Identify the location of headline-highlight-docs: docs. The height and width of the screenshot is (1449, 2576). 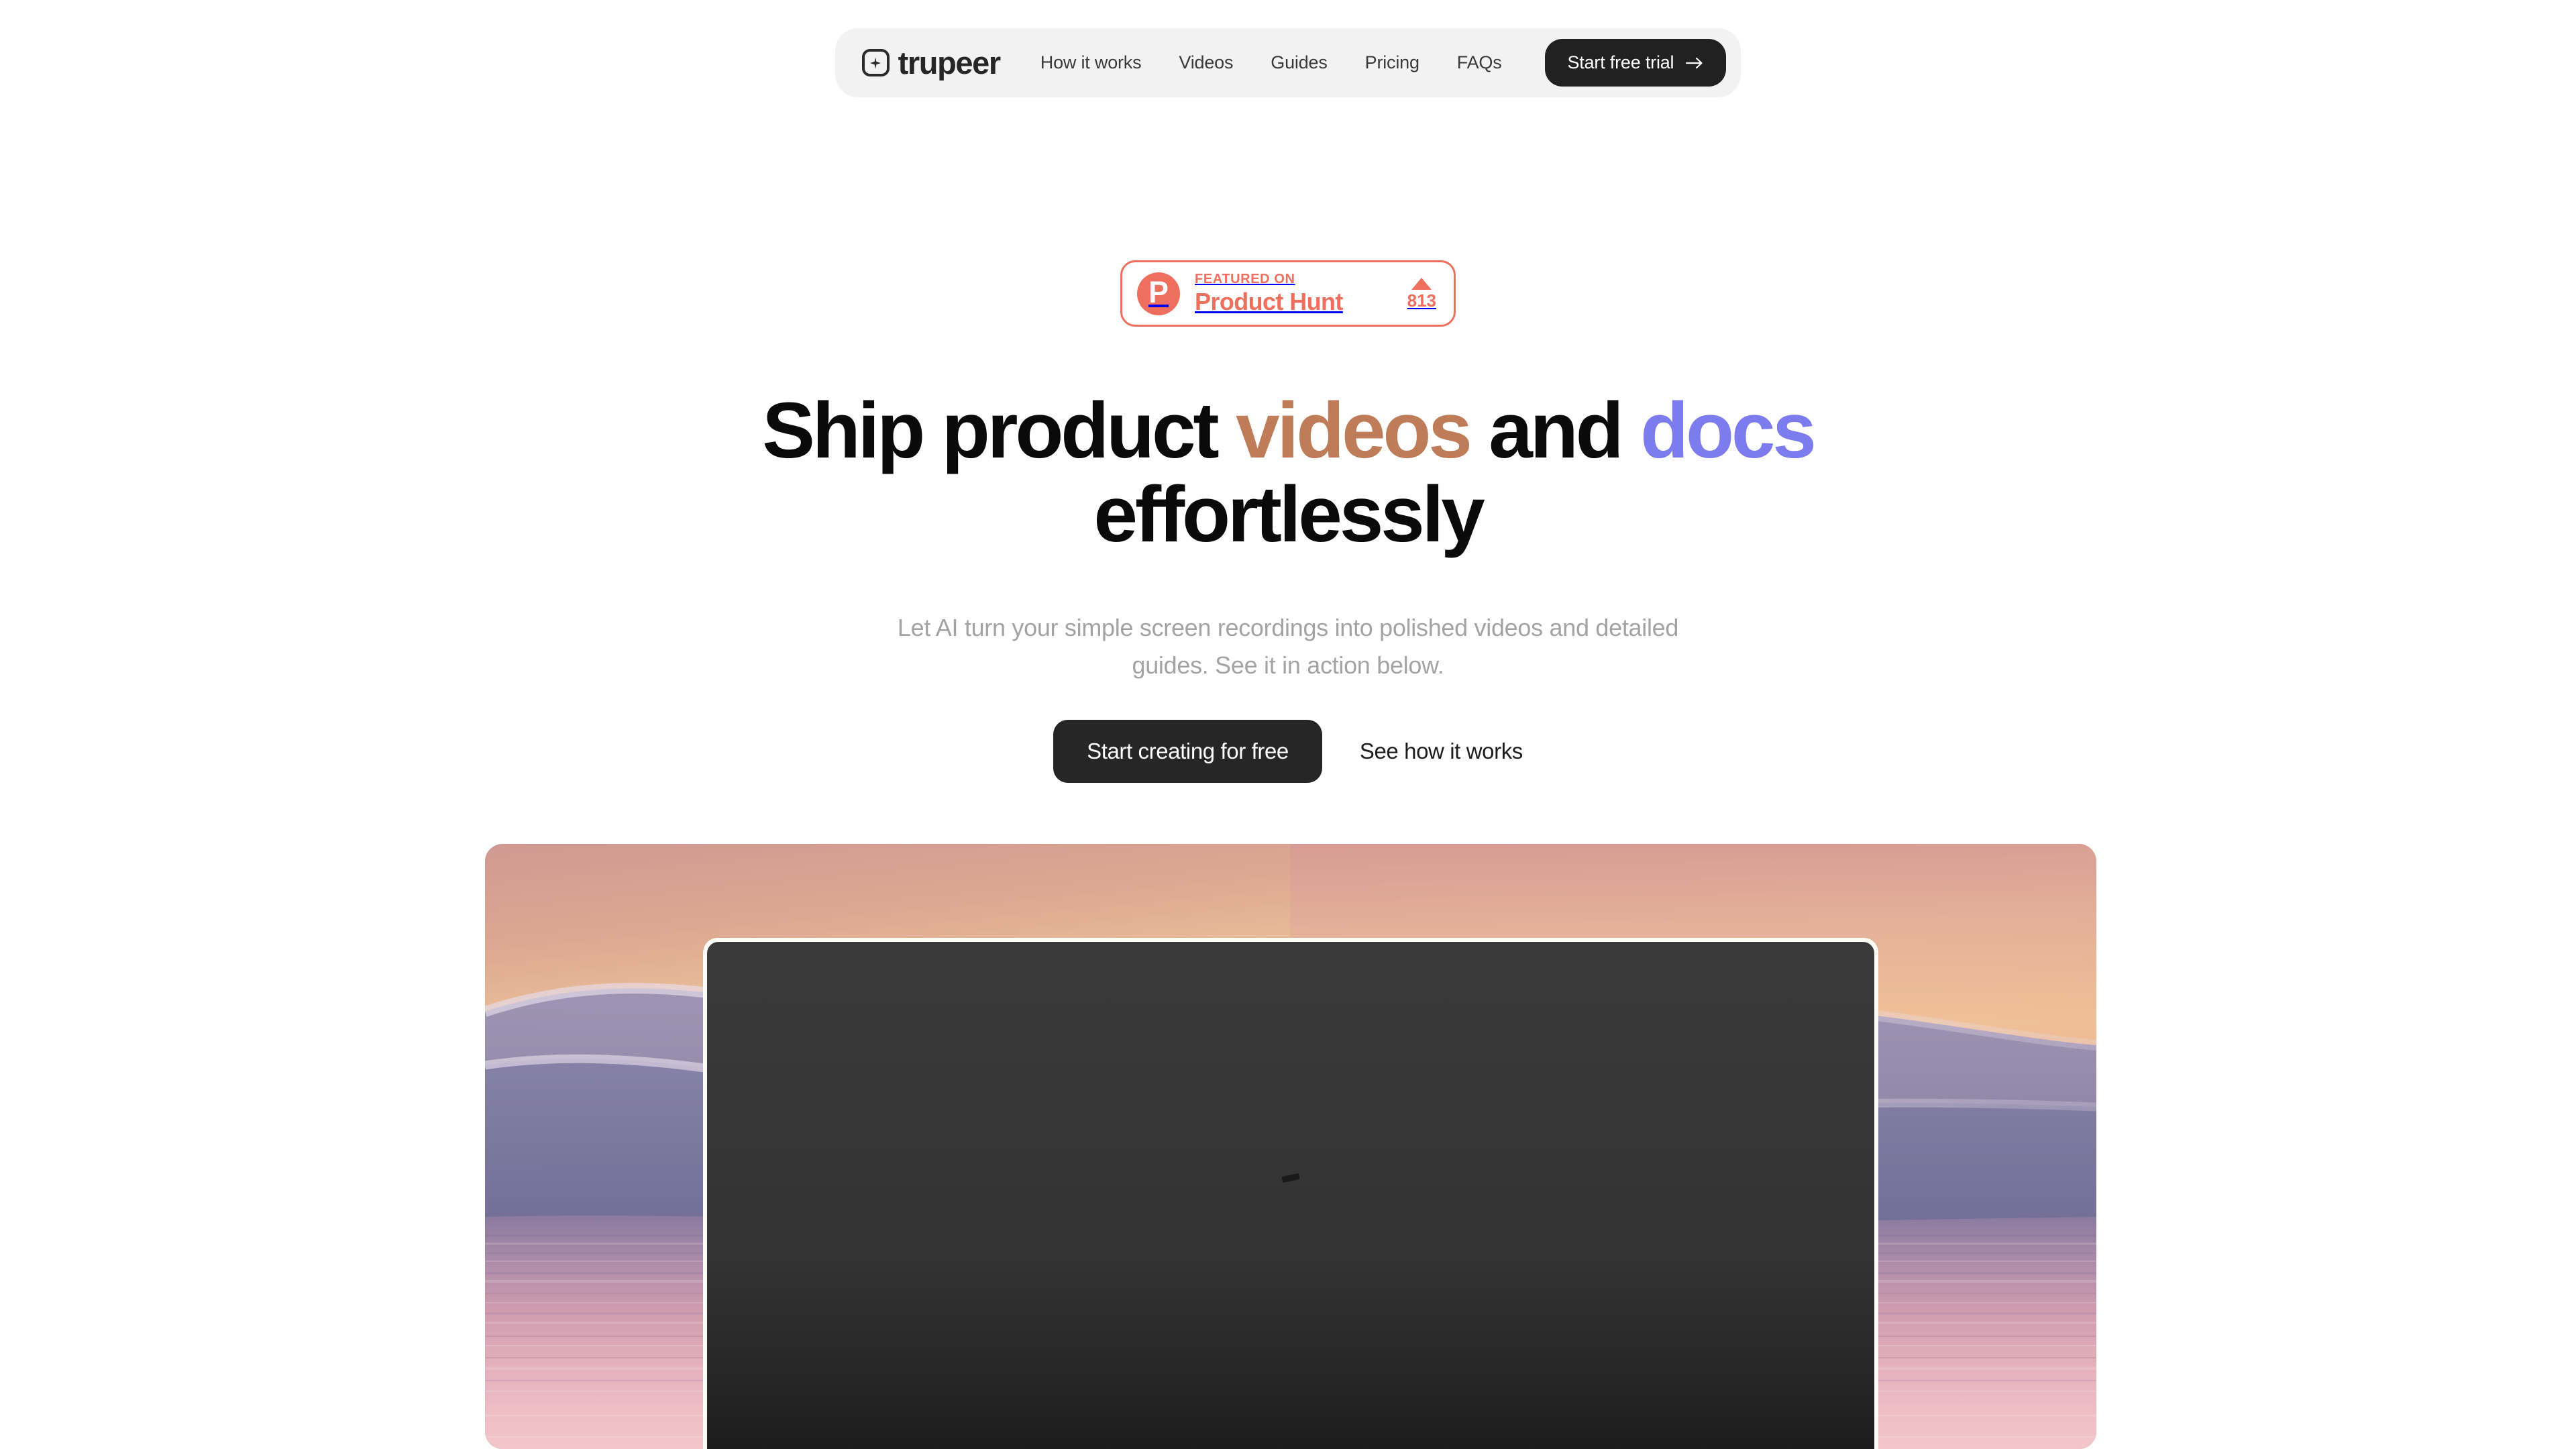
(1728, 430).